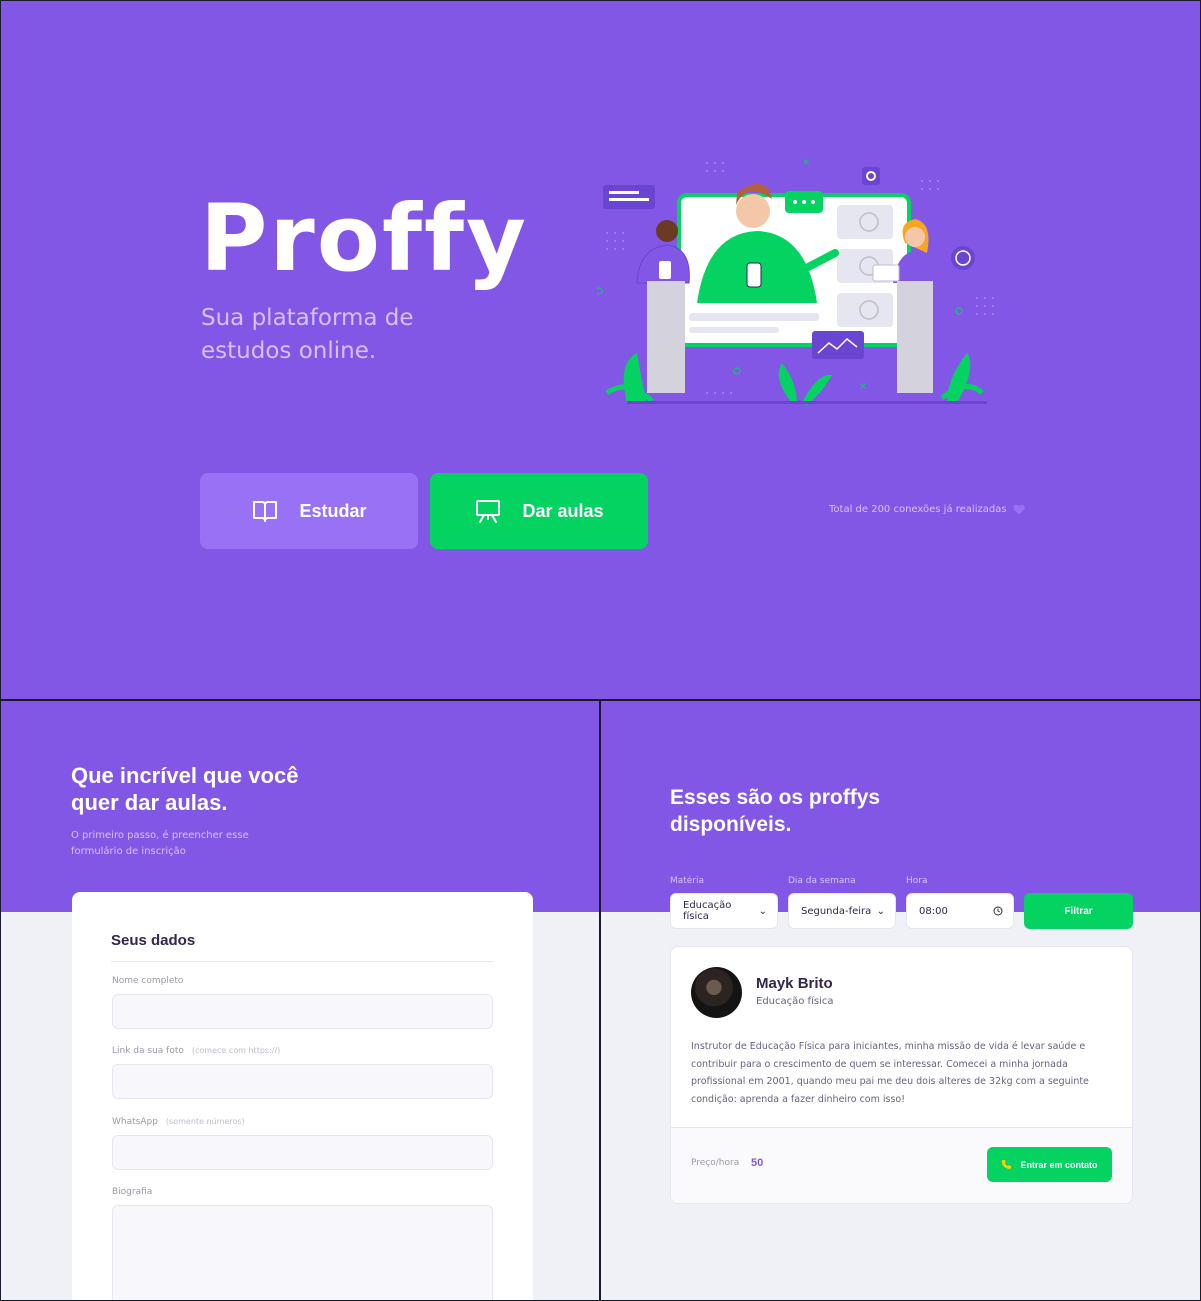 The image size is (1201, 1301). Describe the element at coordinates (302, 947) in the screenshot. I see `section-title: Seus dados` at that location.